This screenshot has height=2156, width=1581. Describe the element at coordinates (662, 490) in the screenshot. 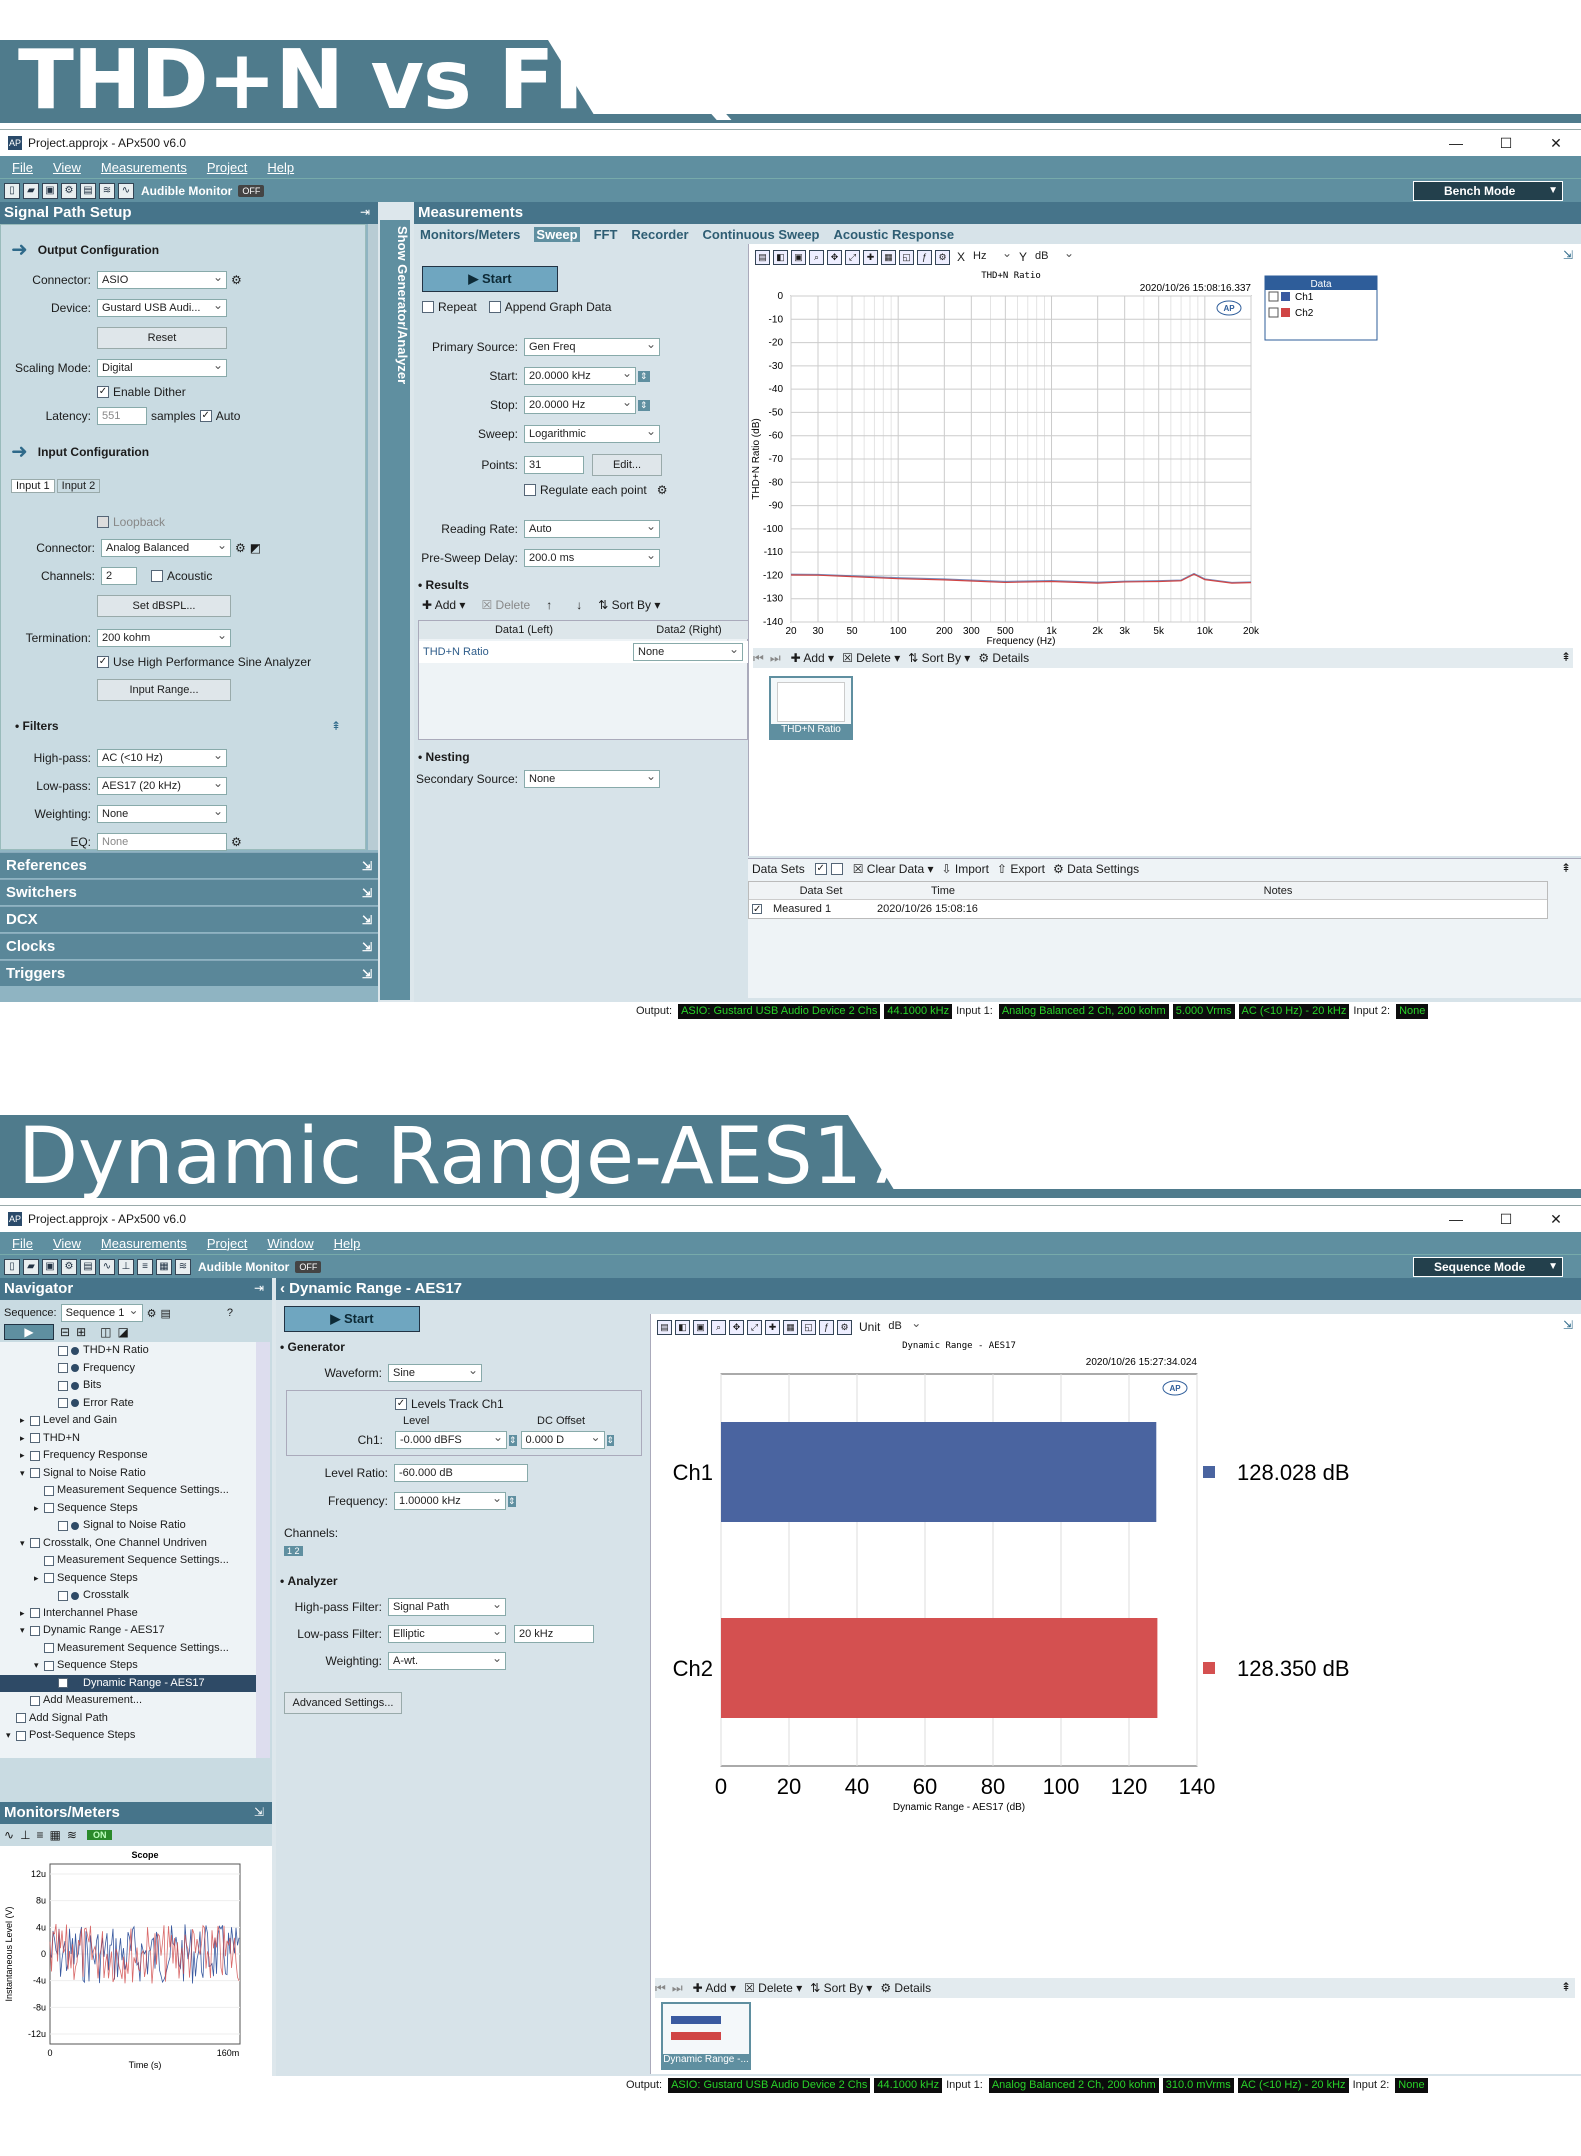

I see `regulate-settings-icon: ⚙` at that location.